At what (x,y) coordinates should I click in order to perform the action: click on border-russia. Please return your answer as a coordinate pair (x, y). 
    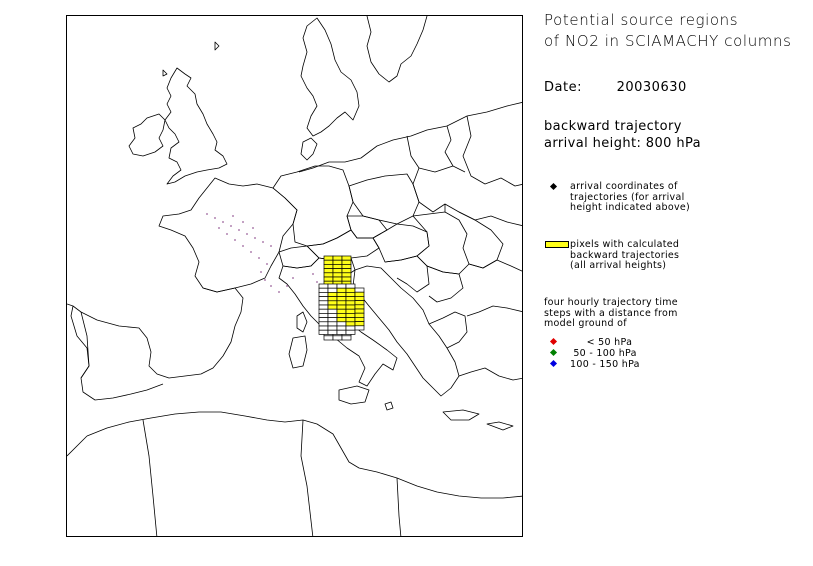
    Looking at the image, I should click on (492, 151).